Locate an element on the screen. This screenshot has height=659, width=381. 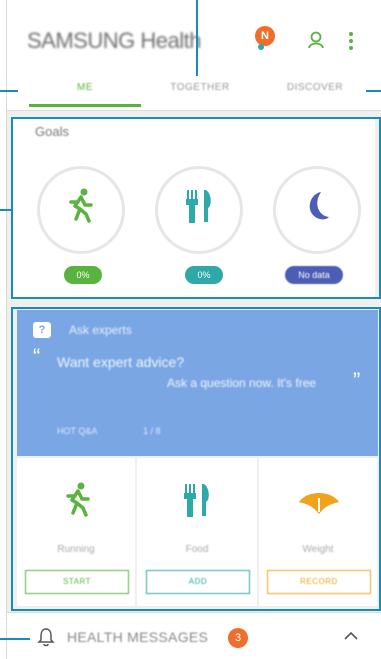
app-logo: SAMSUNG Health is located at coordinates (114, 41).